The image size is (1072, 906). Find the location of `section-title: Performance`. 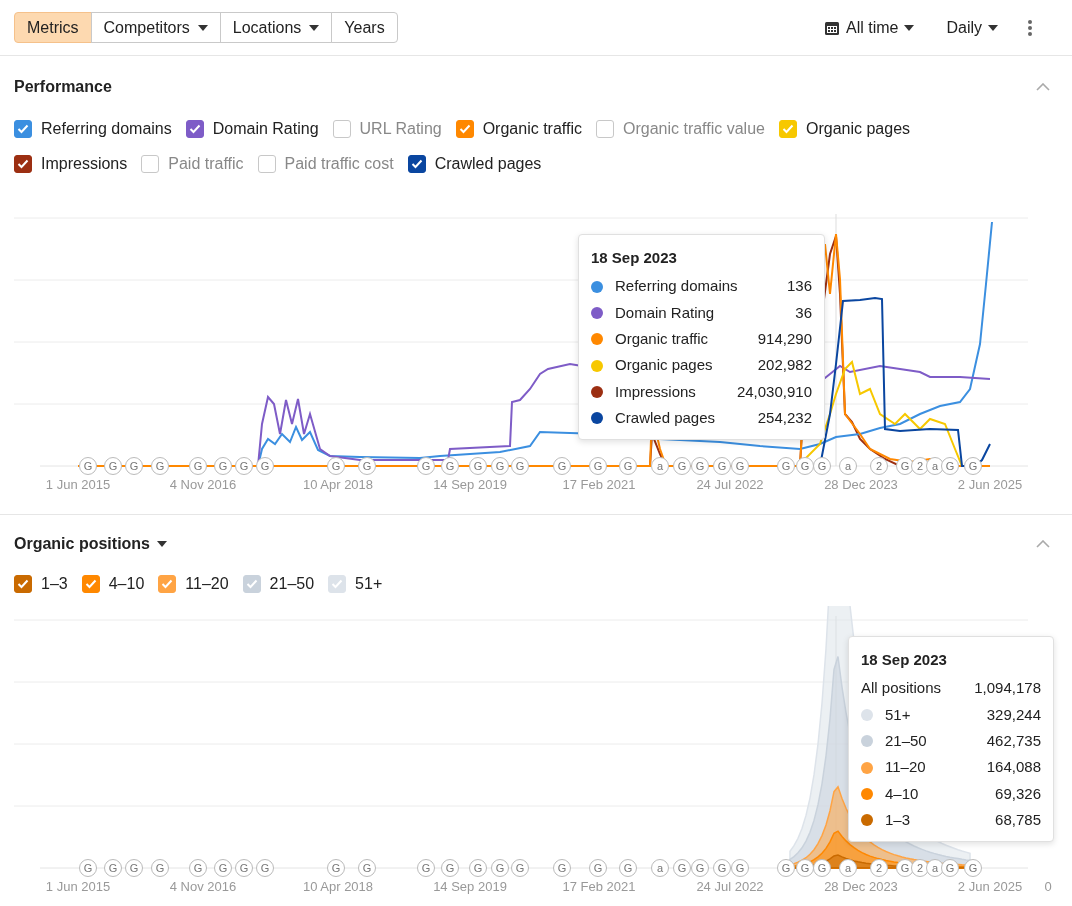

section-title: Performance is located at coordinates (63, 87).